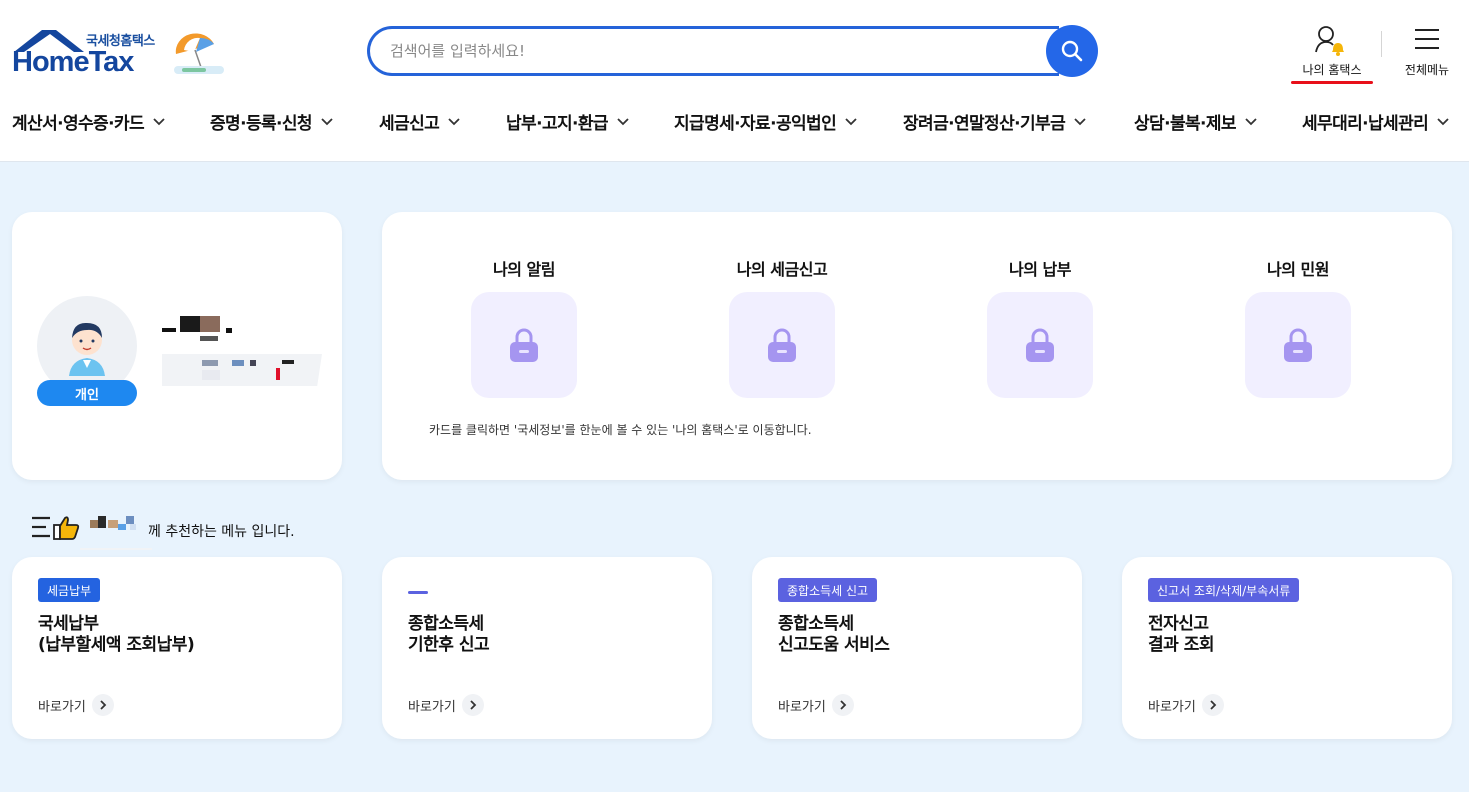 This screenshot has width=1469, height=792. What do you see at coordinates (242, 370) in the screenshot?
I see `redacted-user-info` at bounding box center [242, 370].